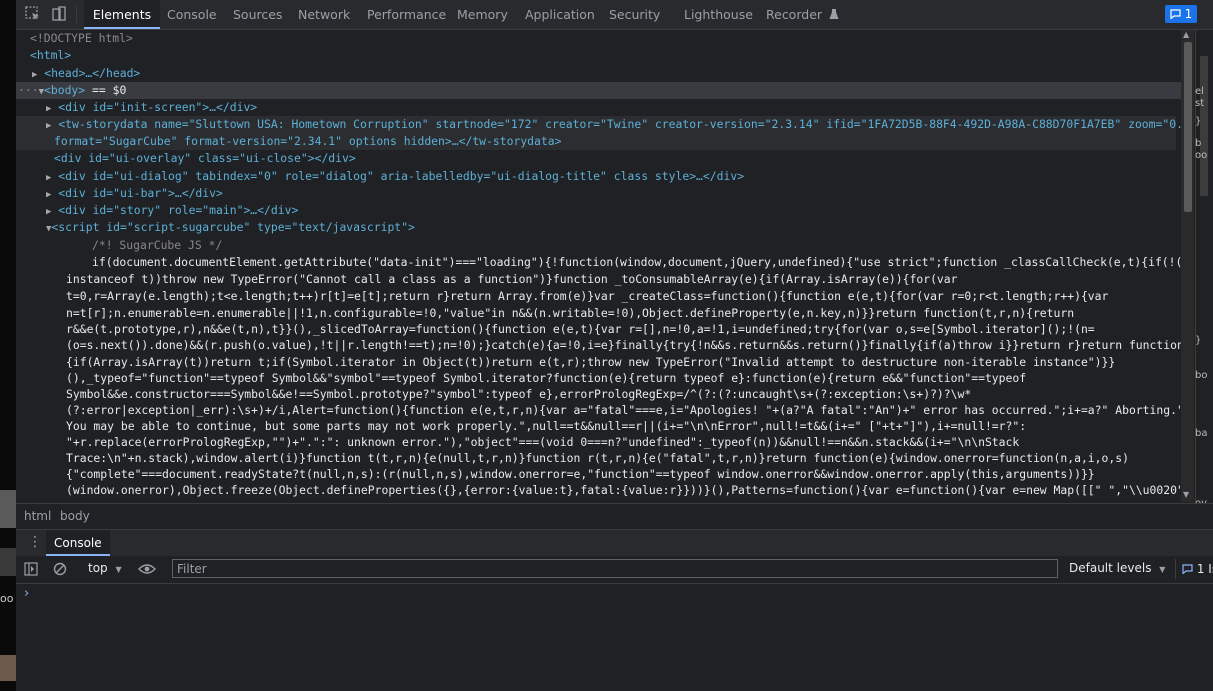 This screenshot has height=691, width=1213. Describe the element at coordinates (718, 14) in the screenshot. I see `tab-lighthouse: Lighthouse` at that location.